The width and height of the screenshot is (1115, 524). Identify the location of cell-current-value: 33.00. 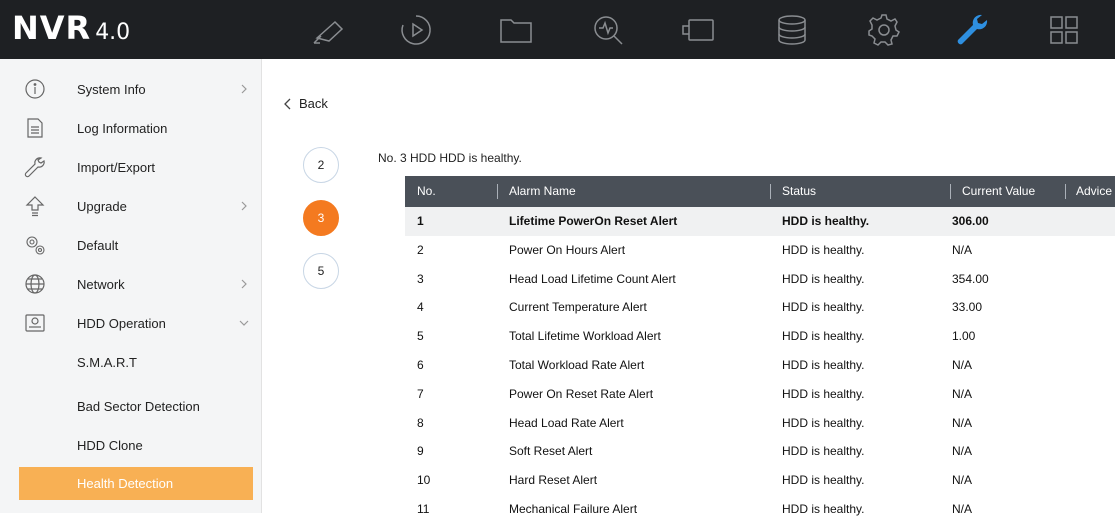
(967, 307).